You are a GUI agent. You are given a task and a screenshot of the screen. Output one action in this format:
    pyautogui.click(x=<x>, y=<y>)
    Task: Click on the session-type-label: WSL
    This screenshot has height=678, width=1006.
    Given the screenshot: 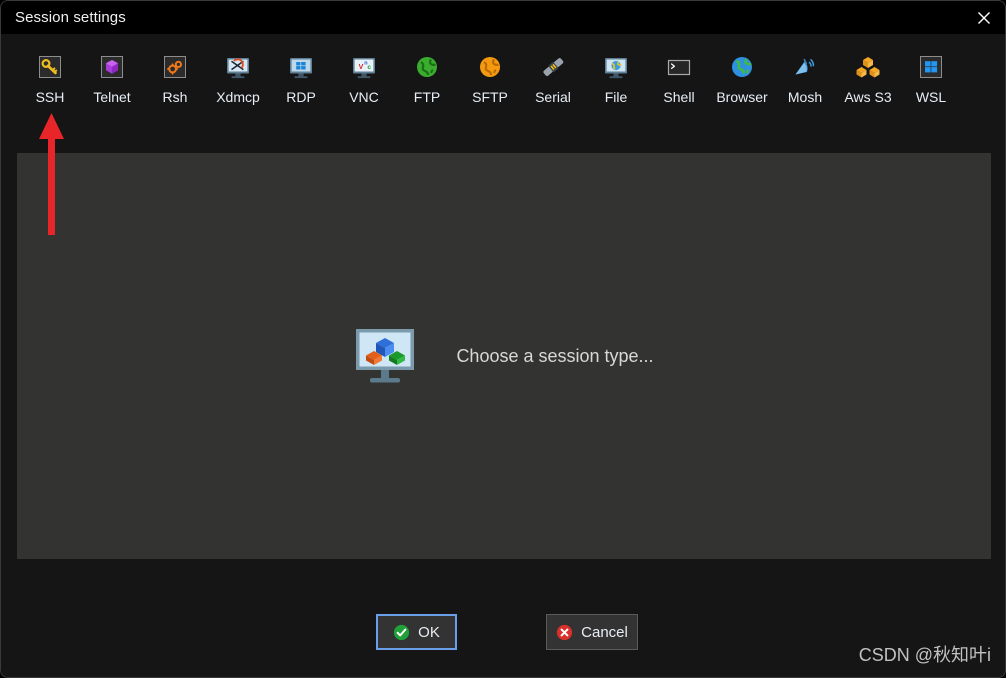 What is the action you would take?
    pyautogui.click(x=931, y=97)
    